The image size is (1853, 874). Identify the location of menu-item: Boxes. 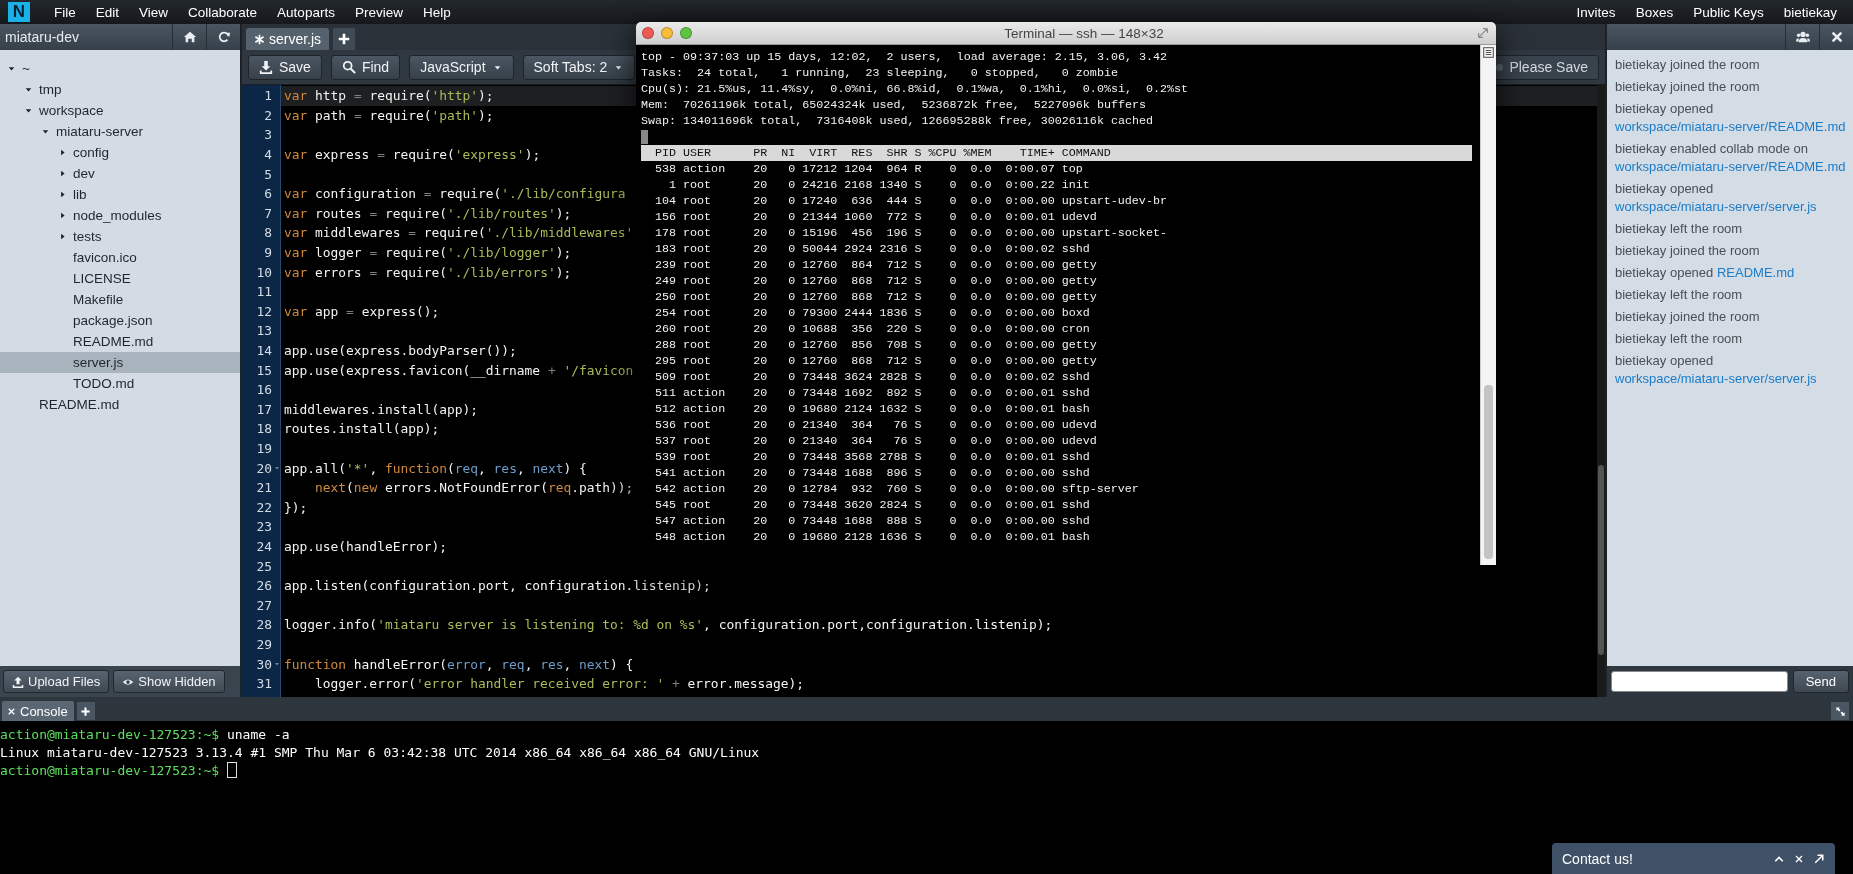
(1654, 12).